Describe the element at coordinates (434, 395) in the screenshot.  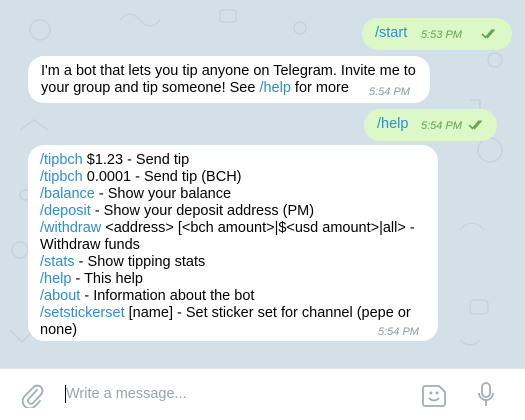
I see `sticker-emoji-icon` at that location.